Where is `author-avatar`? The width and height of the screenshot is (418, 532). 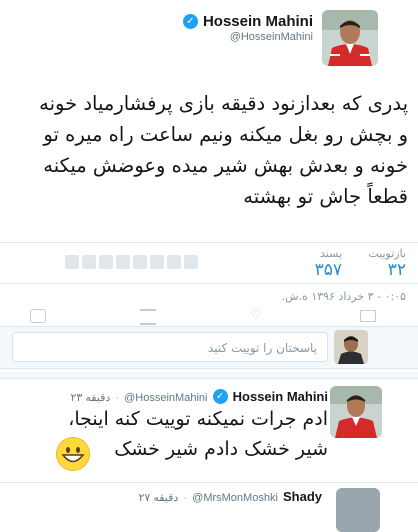
author-avatar is located at coordinates (350, 38).